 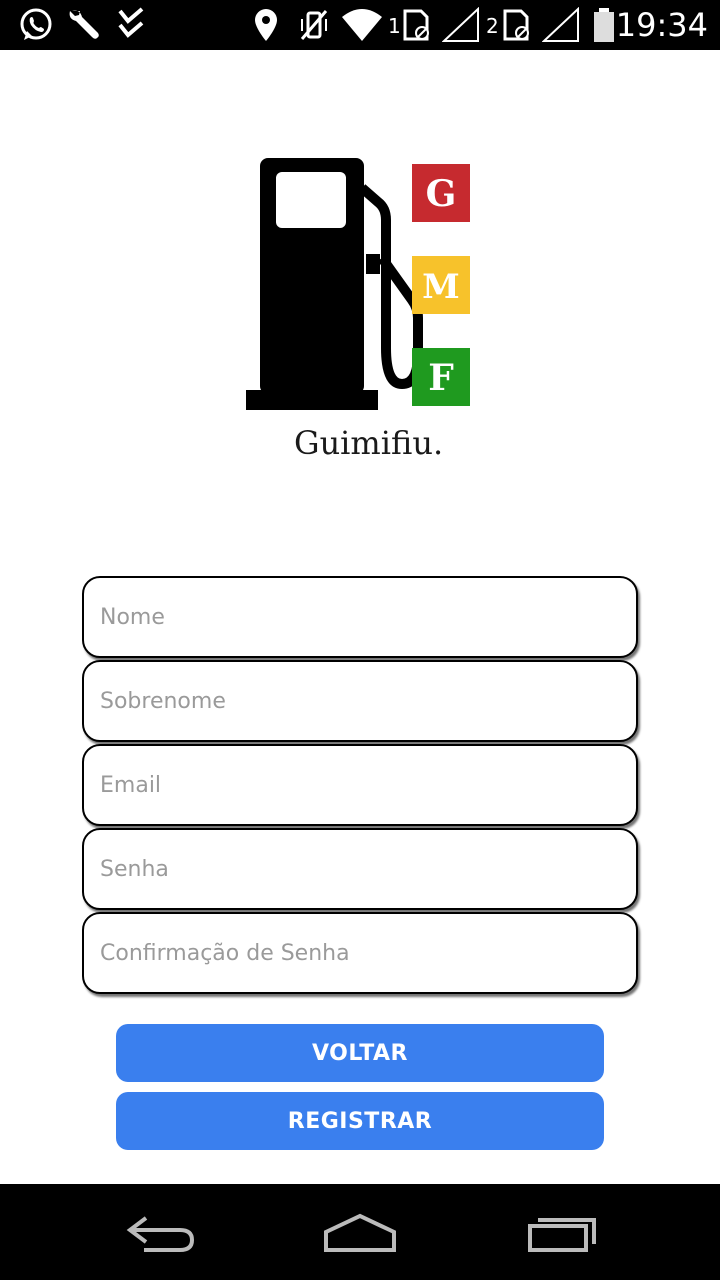 I want to click on confirm-senha-input, so click(x=360, y=953).